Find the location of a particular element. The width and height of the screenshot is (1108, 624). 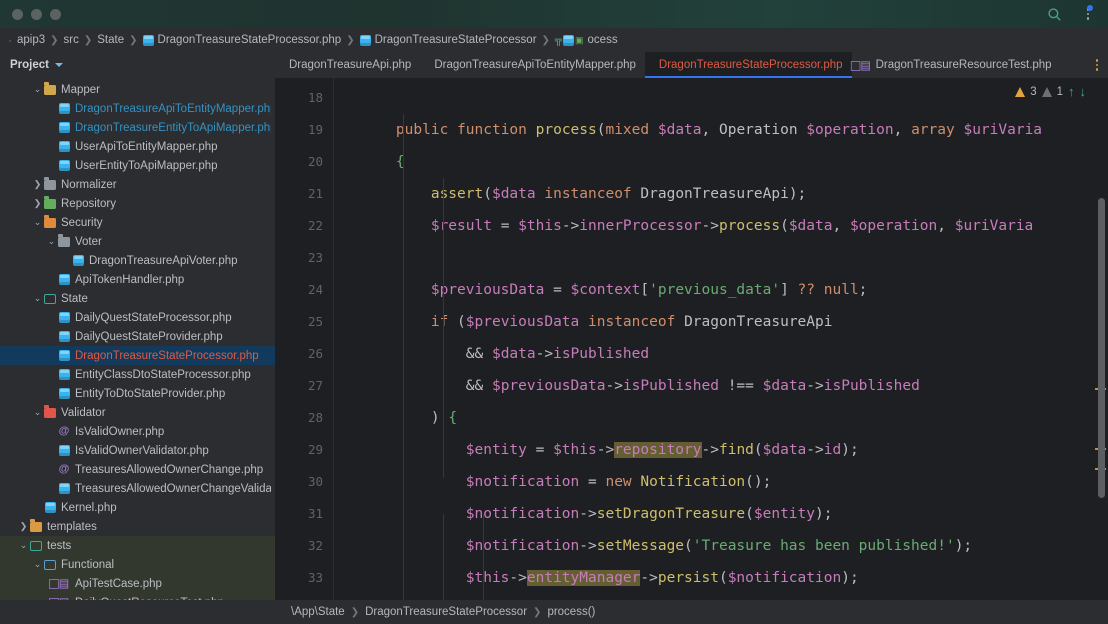

tree-item: DailyQuestStateProcessor.php is located at coordinates (137, 317).